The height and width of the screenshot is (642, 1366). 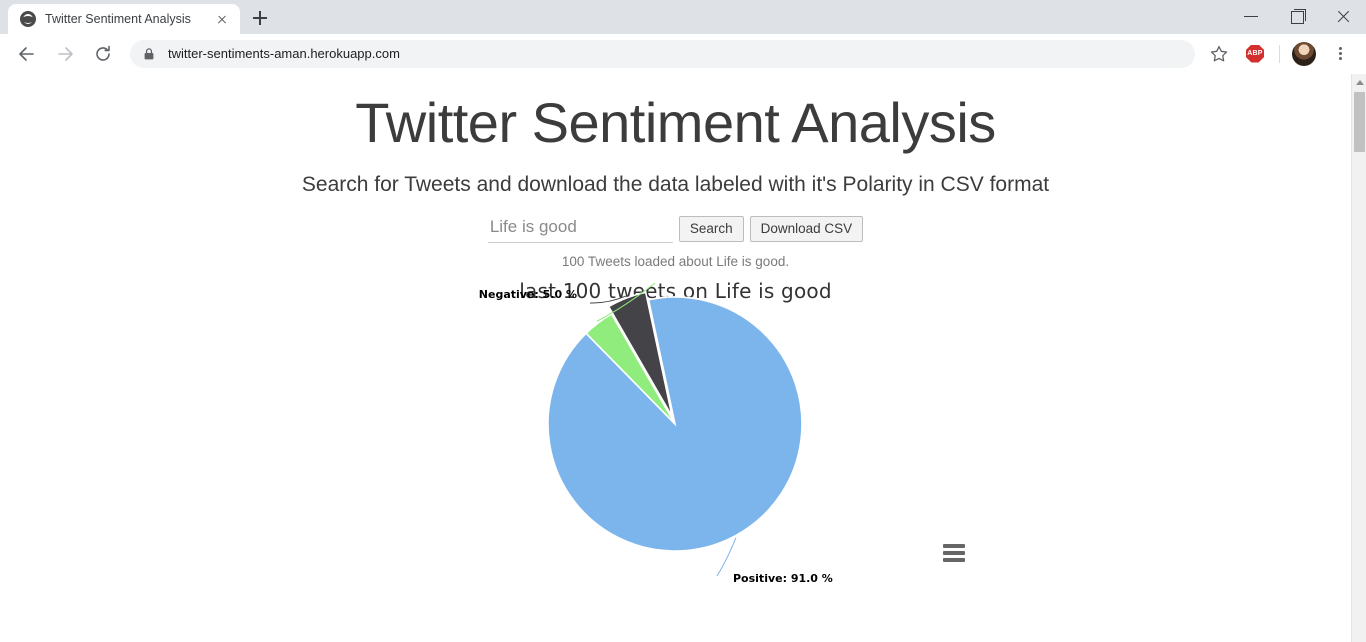 I want to click on new-tab-button, so click(x=260, y=18).